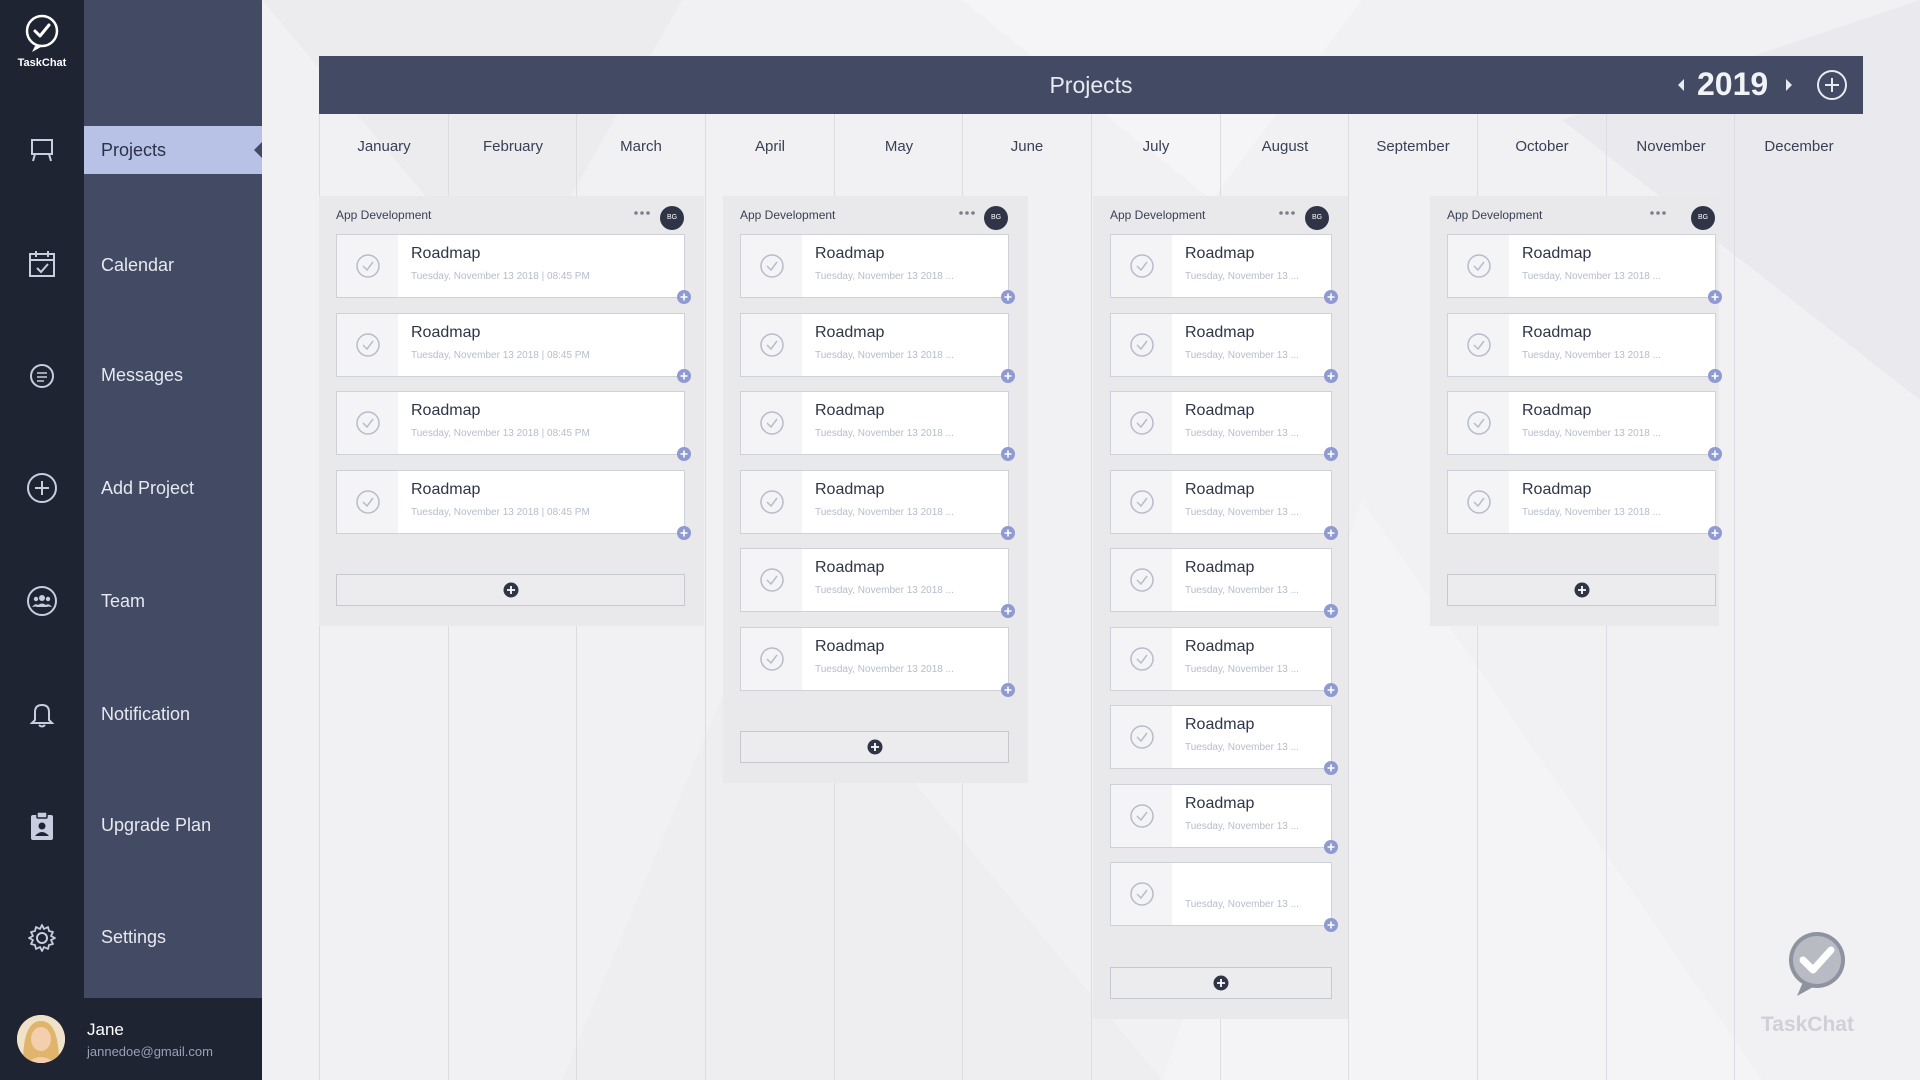 The image size is (1920, 1080). What do you see at coordinates (173, 601) in the screenshot?
I see `nav-item-team: Team` at bounding box center [173, 601].